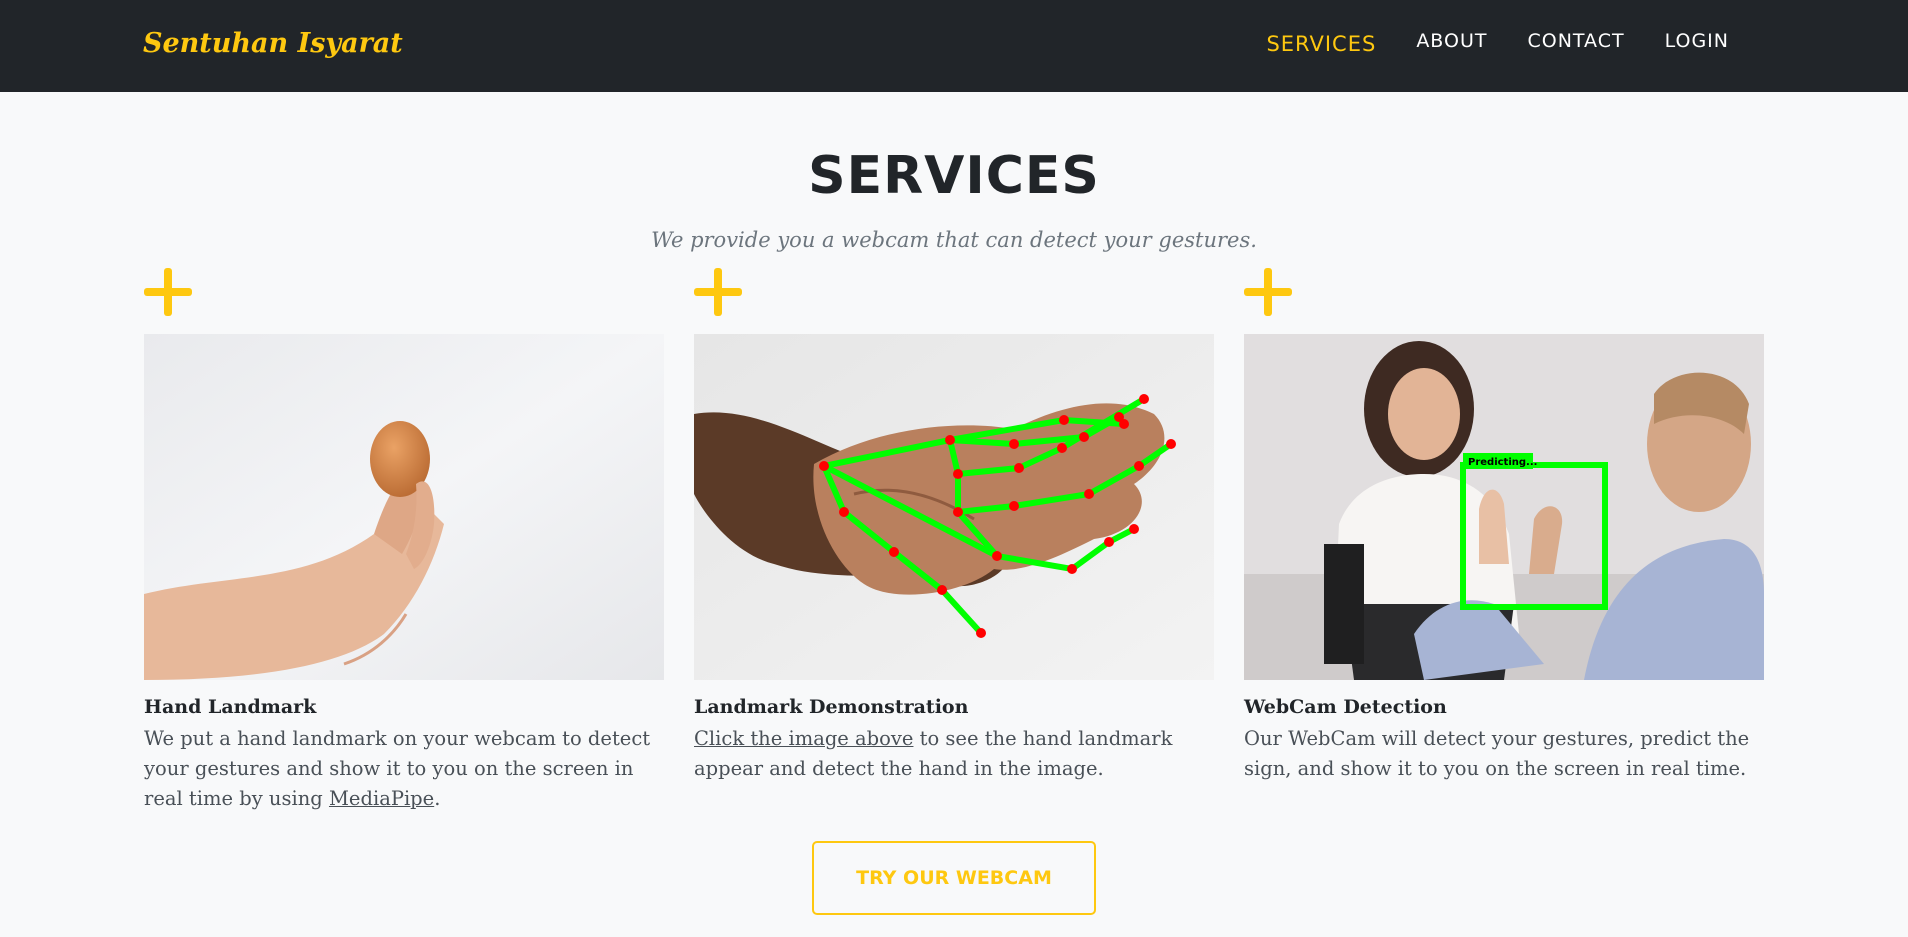  Describe the element at coordinates (1697, 43) in the screenshot. I see `nav-link-login: LOGIN` at that location.